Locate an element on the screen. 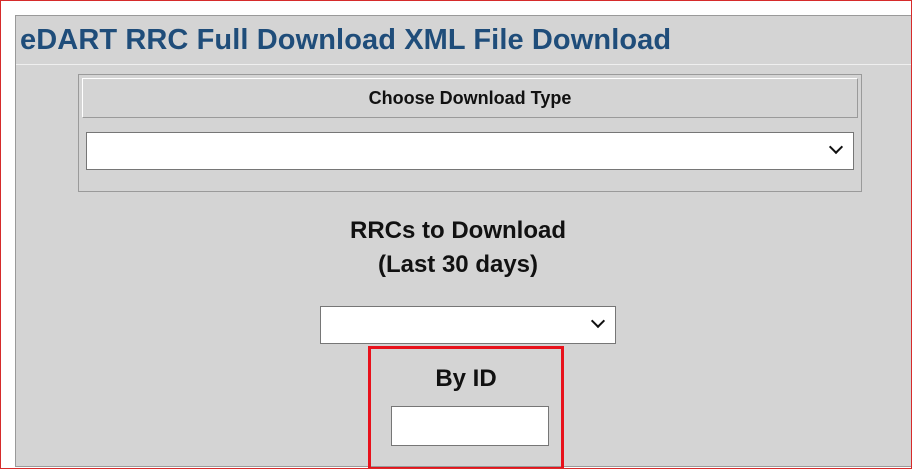 The width and height of the screenshot is (912, 469). download-type-select is located at coordinates (470, 151).